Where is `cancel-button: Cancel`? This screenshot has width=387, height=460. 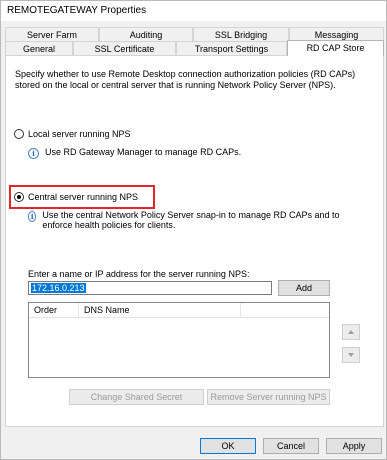 cancel-button: Cancel is located at coordinates (291, 446).